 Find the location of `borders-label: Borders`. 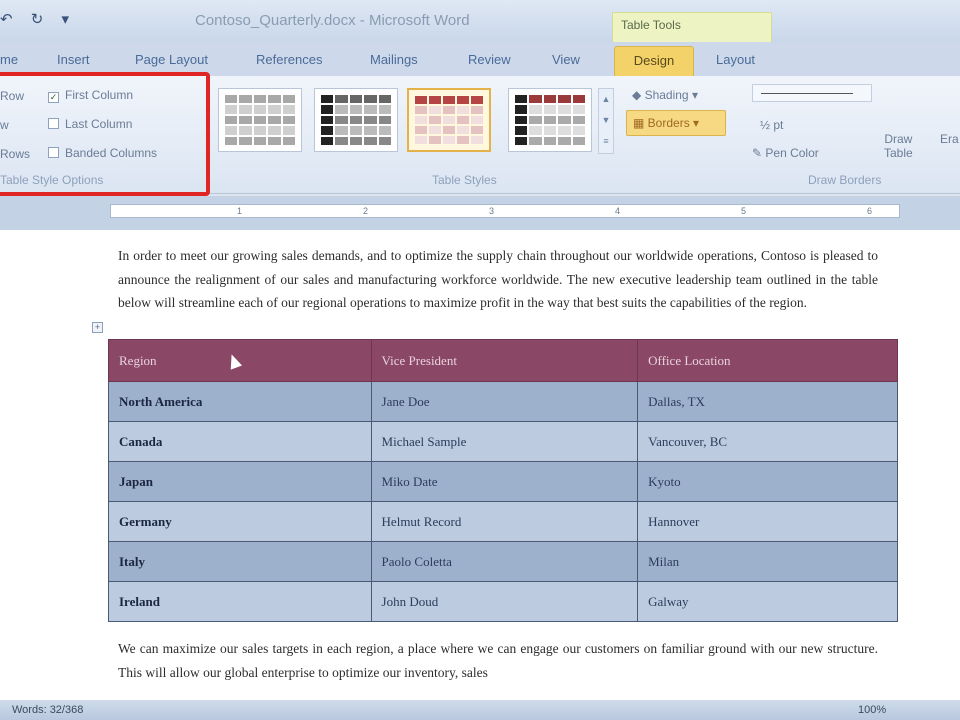

borders-label: Borders is located at coordinates (668, 123).